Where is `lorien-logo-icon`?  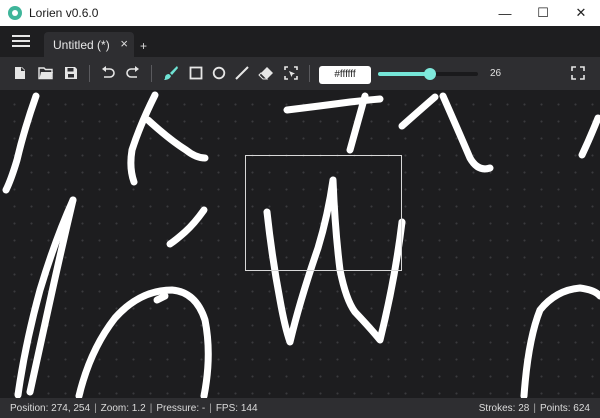
lorien-logo-icon is located at coordinates (15, 13).